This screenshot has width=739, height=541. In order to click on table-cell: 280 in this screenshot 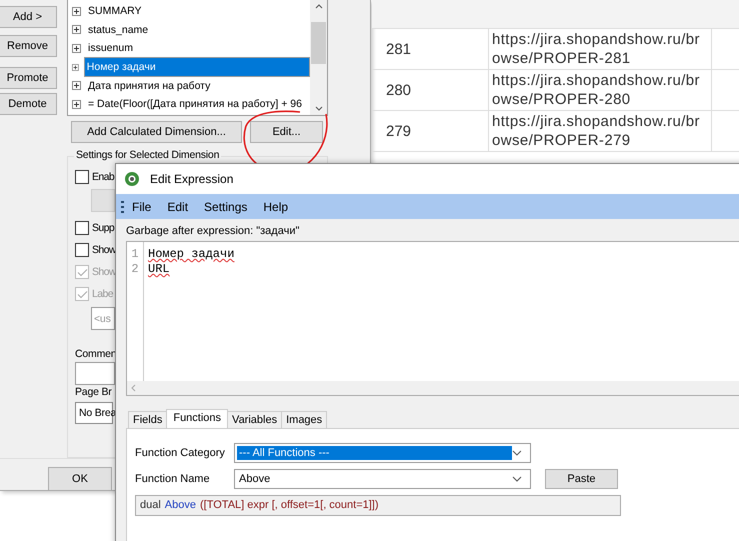, I will do `click(430, 90)`.